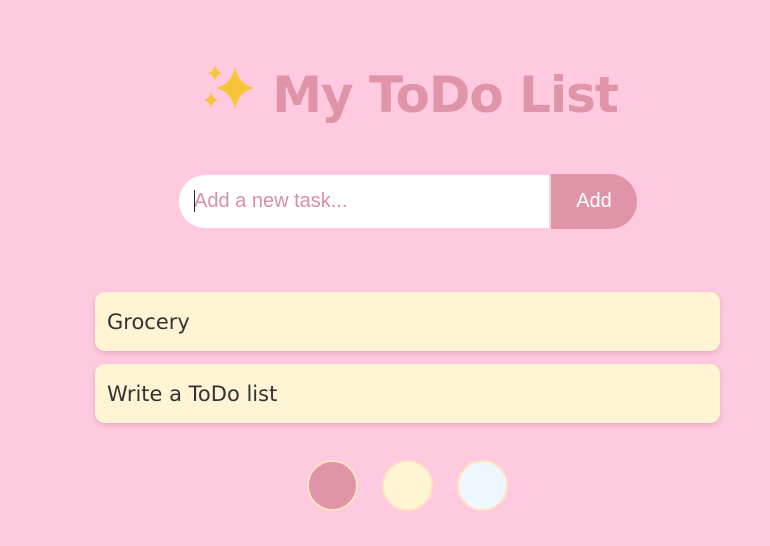 The width and height of the screenshot is (770, 546). I want to click on theme-swatch-cream, so click(407, 485).